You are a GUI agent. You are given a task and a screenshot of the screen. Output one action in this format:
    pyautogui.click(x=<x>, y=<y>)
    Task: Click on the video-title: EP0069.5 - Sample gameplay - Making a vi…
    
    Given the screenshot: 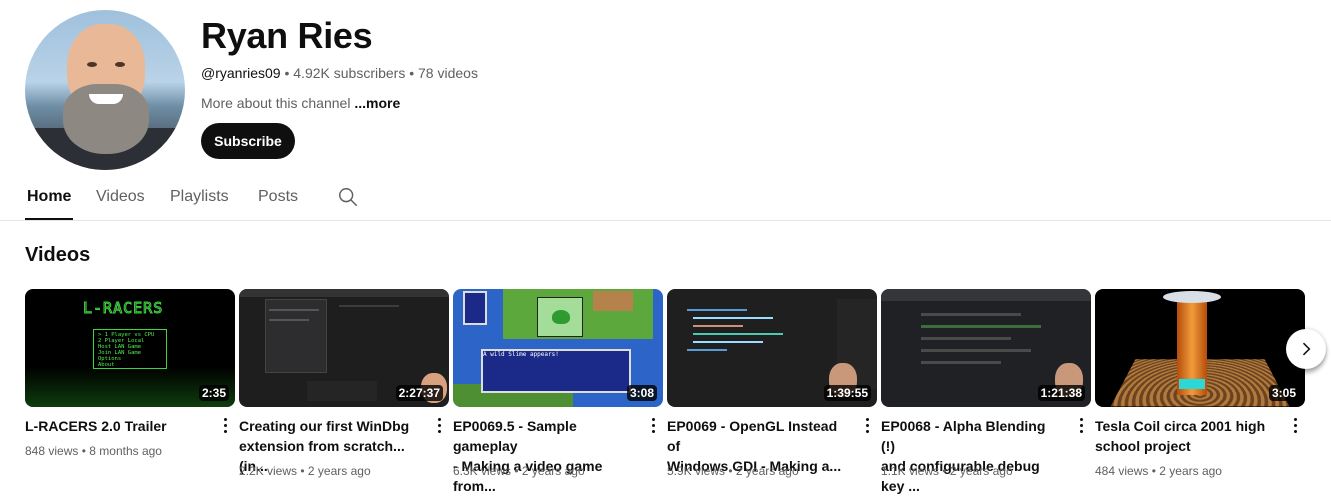 What is the action you would take?
    pyautogui.click(x=543, y=456)
    